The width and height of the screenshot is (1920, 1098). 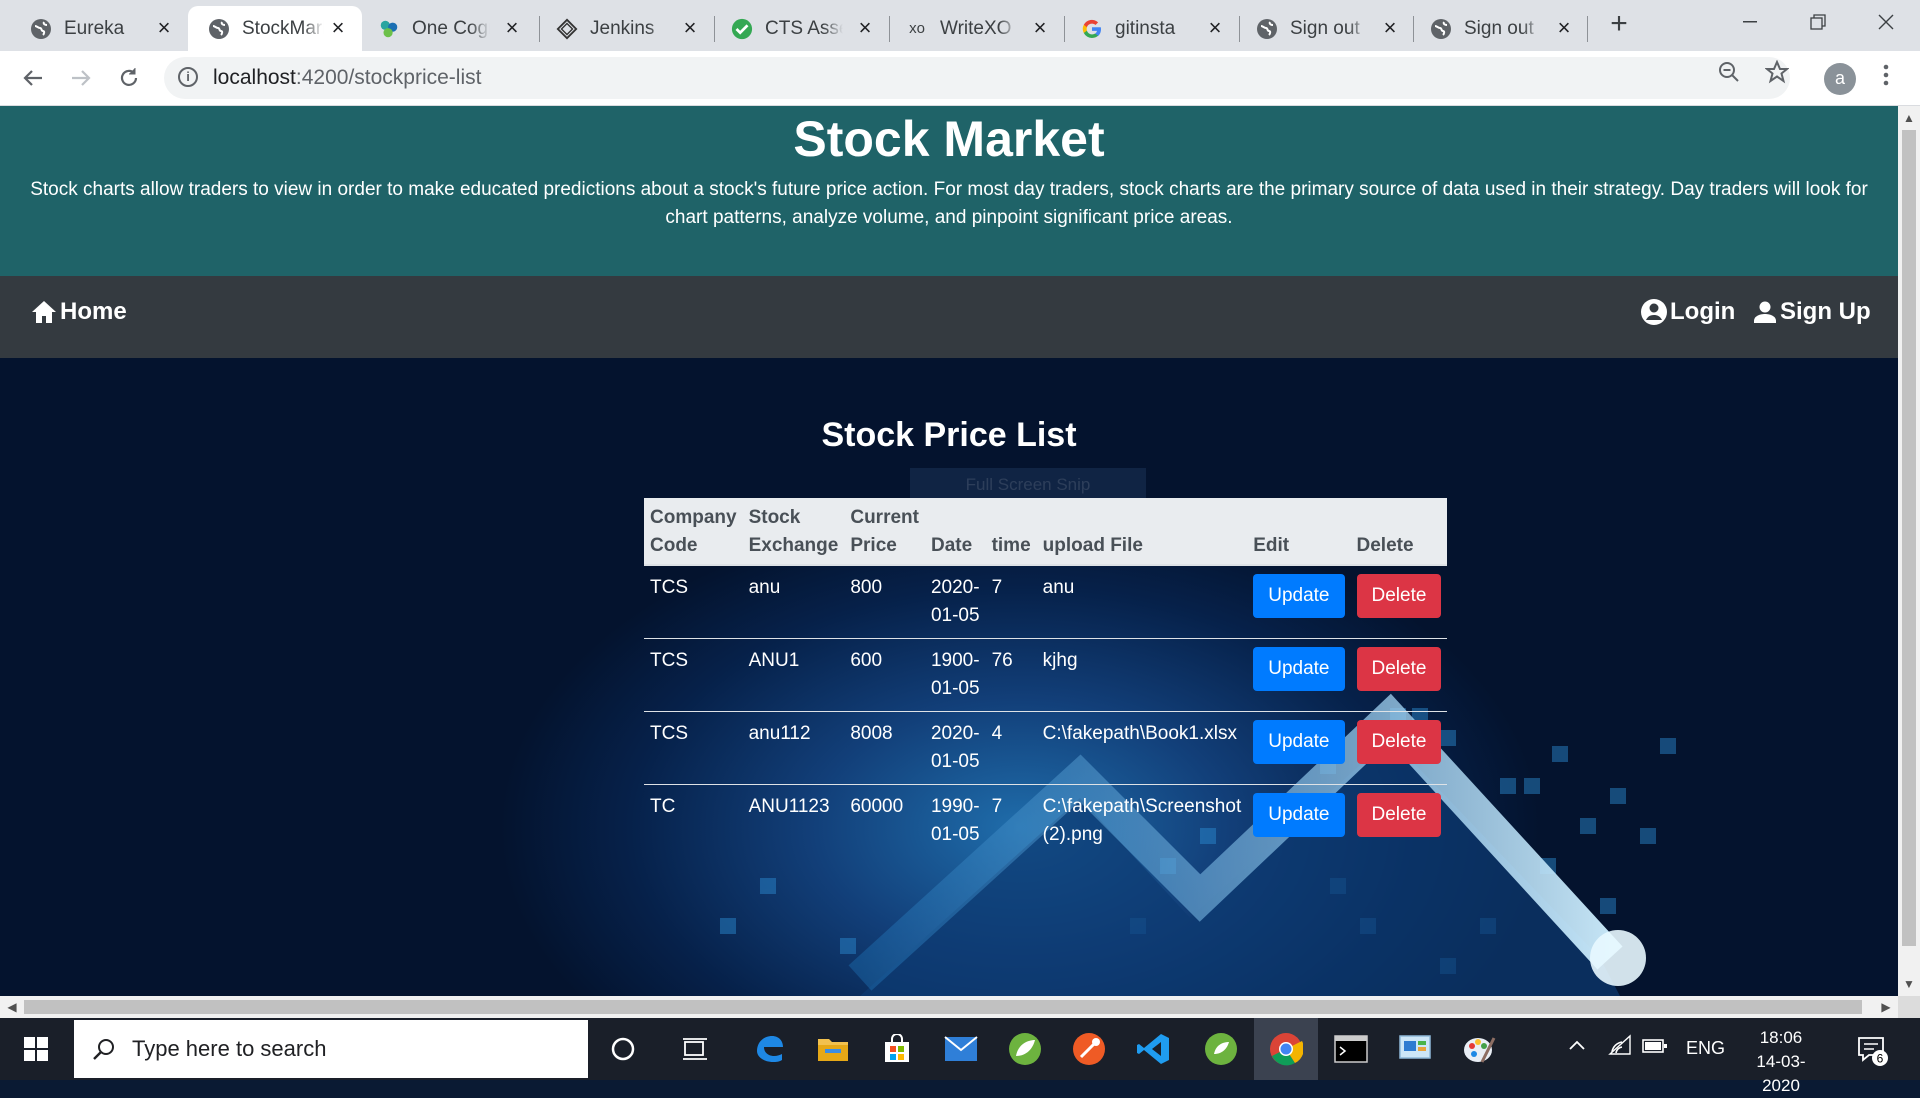 I want to click on horizontal-scrollbar: ◀ ▶, so click(x=949, y=1007).